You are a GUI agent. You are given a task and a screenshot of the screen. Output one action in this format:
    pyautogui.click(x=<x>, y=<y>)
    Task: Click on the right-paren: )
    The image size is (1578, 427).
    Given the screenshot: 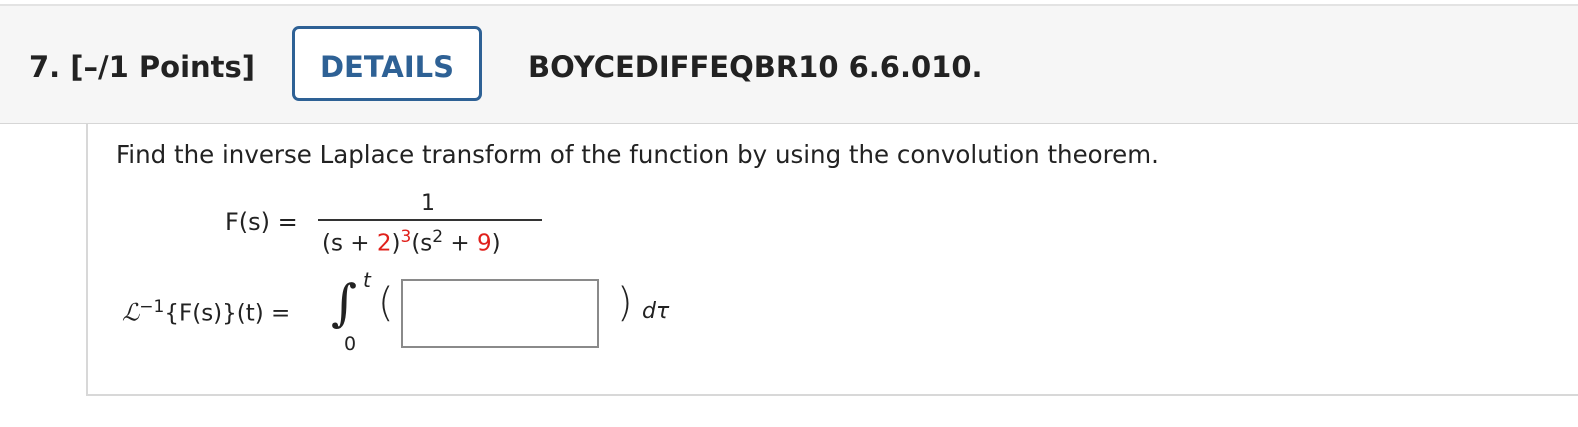 What is the action you would take?
    pyautogui.click(x=625, y=303)
    